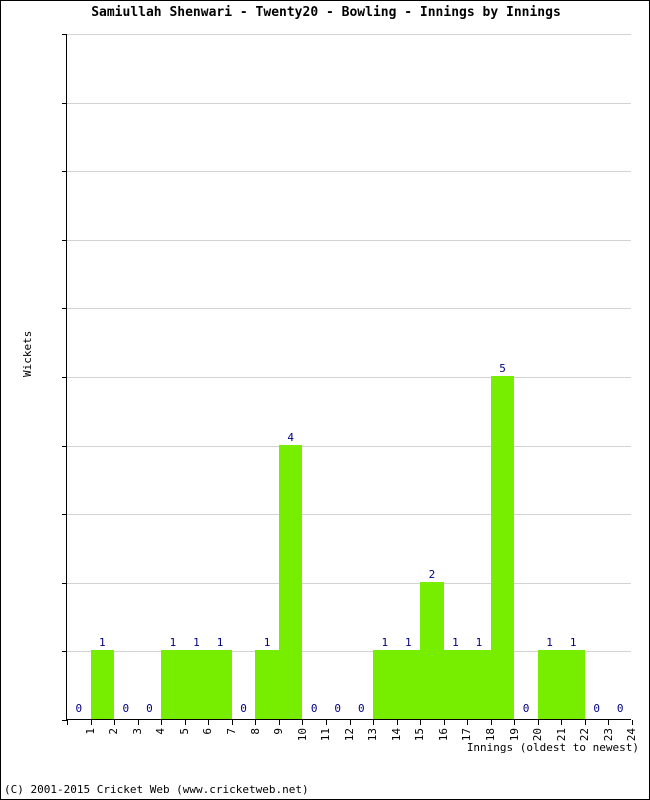 The width and height of the screenshot is (650, 800). Describe the element at coordinates (467, 735) in the screenshot. I see `x-tick-label: 17` at that location.